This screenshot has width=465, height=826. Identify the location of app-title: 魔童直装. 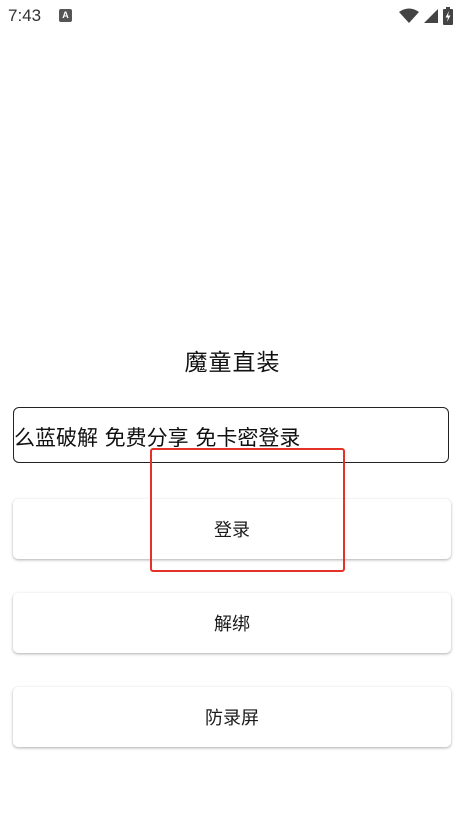
(232, 363).